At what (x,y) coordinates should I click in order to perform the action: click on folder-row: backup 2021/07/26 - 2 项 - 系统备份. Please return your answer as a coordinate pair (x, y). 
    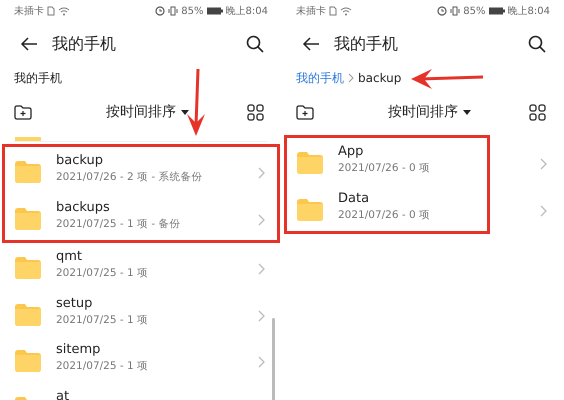
    Looking at the image, I should click on (141, 170).